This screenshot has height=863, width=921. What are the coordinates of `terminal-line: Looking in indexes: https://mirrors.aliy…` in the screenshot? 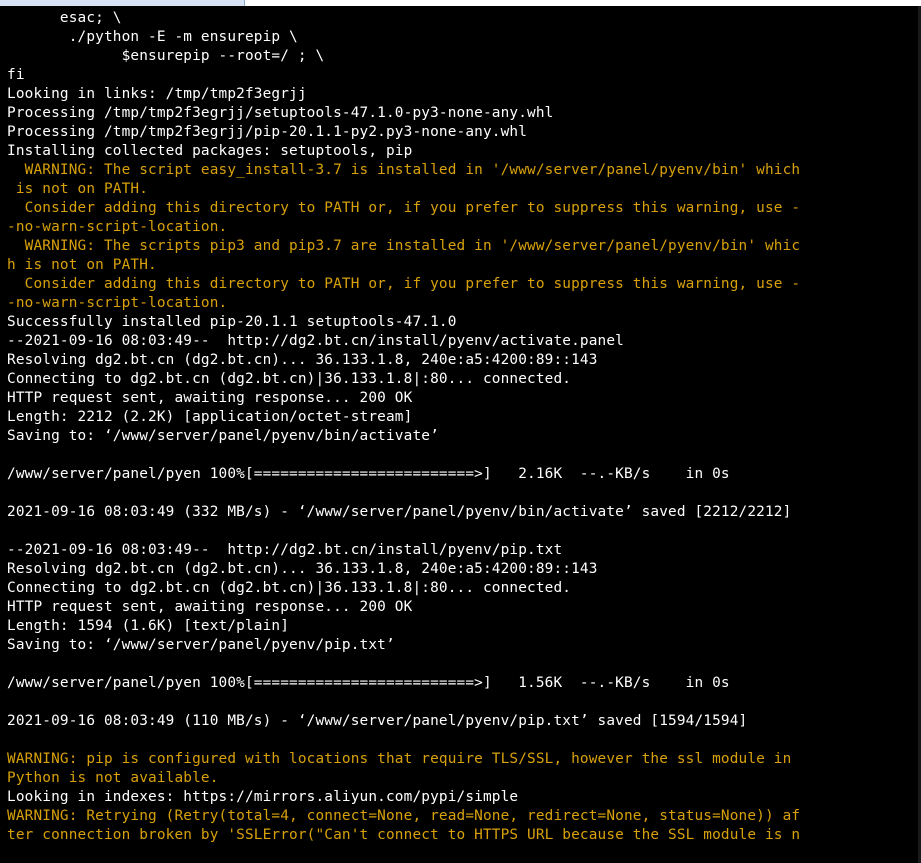 It's located at (263, 797).